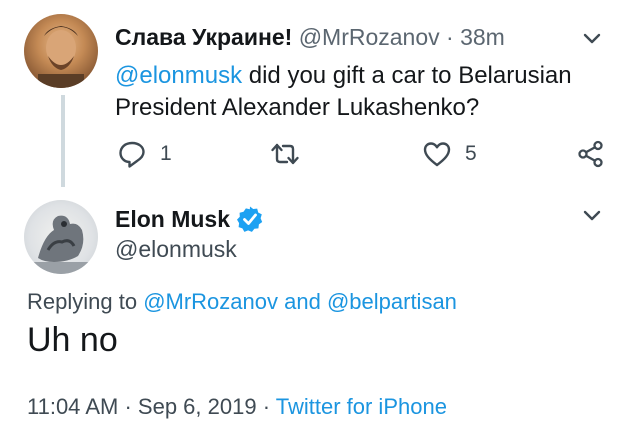  Describe the element at coordinates (72, 340) in the screenshot. I see `tweet-text: Uh no` at that location.